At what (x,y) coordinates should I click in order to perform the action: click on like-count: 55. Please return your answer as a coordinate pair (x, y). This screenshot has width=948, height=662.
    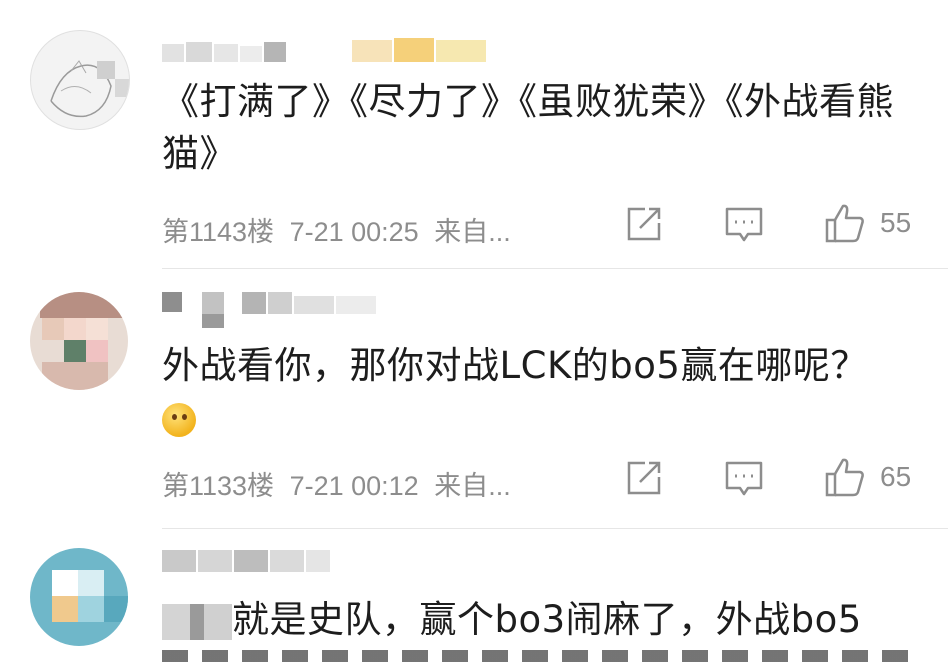
    Looking at the image, I should click on (896, 222).